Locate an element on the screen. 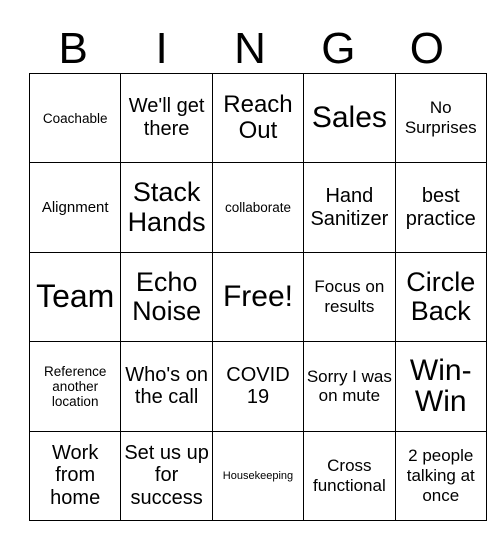  bingo-cell-label: We'll get there is located at coordinates (166, 118).